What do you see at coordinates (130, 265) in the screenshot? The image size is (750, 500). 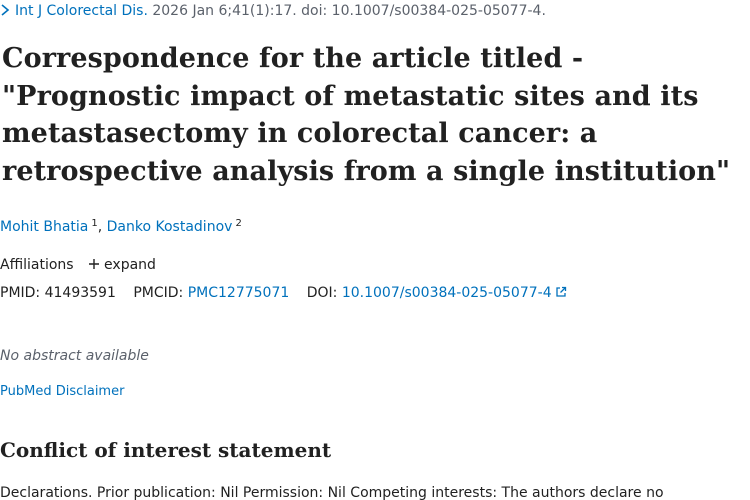 I see `expand-label: expand` at bounding box center [130, 265].